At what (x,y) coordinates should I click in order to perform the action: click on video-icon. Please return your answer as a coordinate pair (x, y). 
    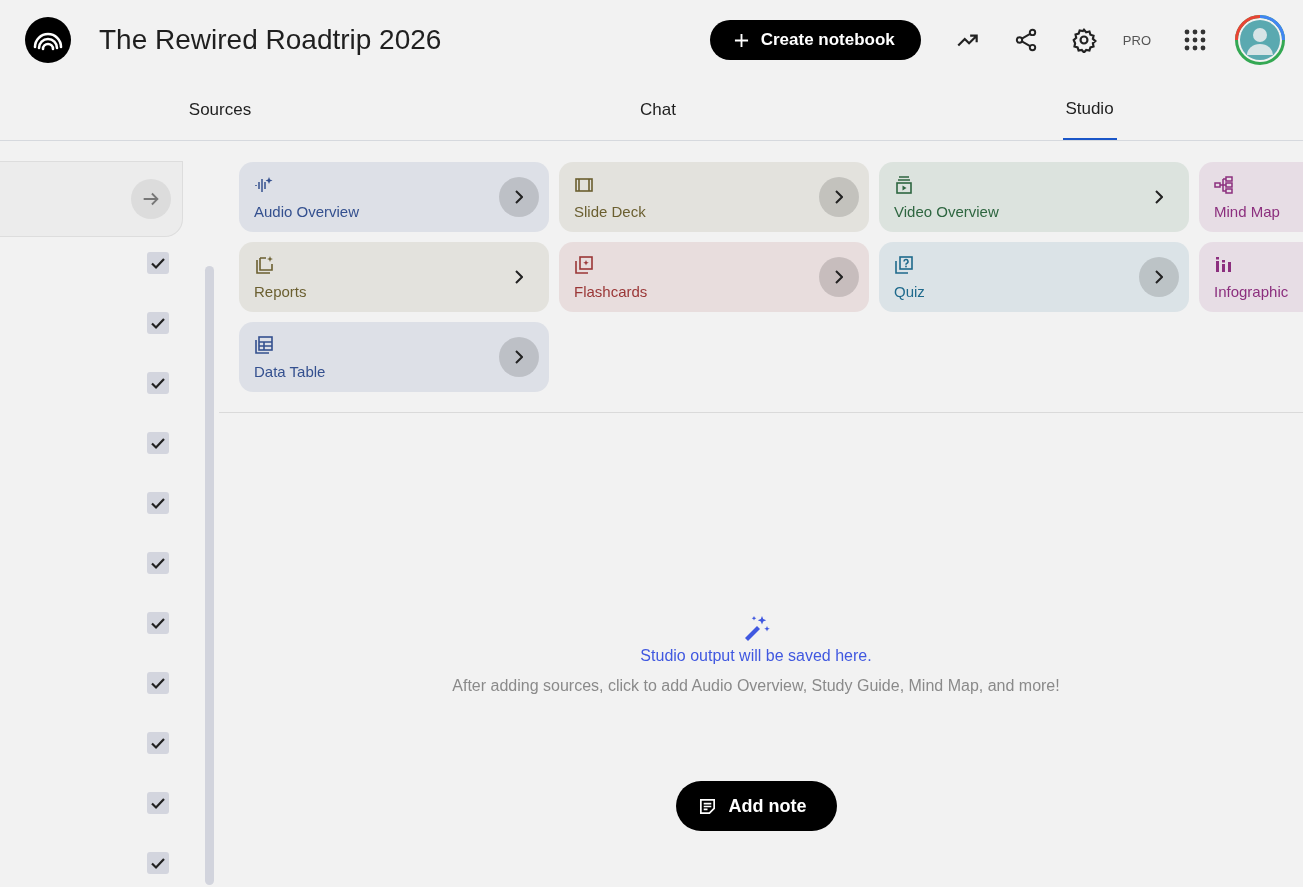
    Looking at the image, I should click on (904, 184).